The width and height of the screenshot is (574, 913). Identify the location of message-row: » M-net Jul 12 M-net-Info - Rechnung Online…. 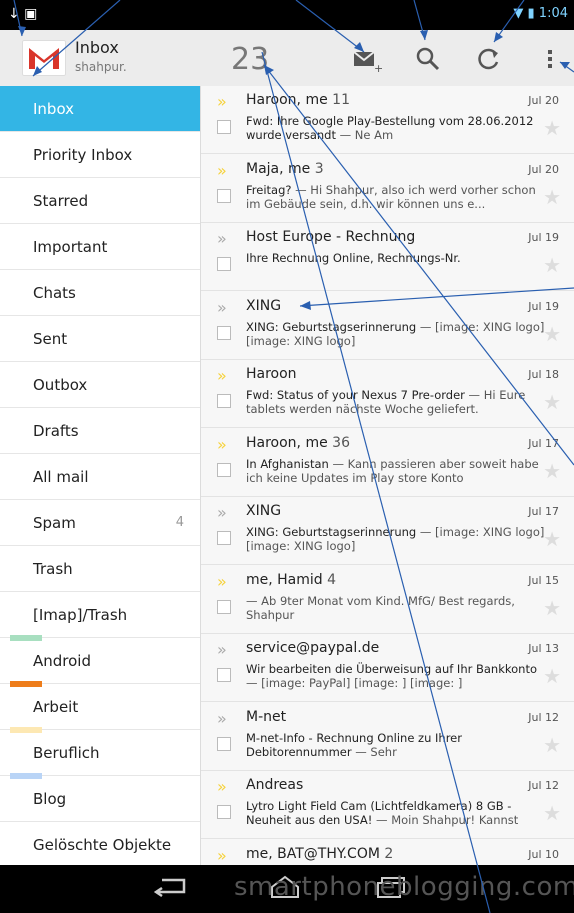
(387, 737).